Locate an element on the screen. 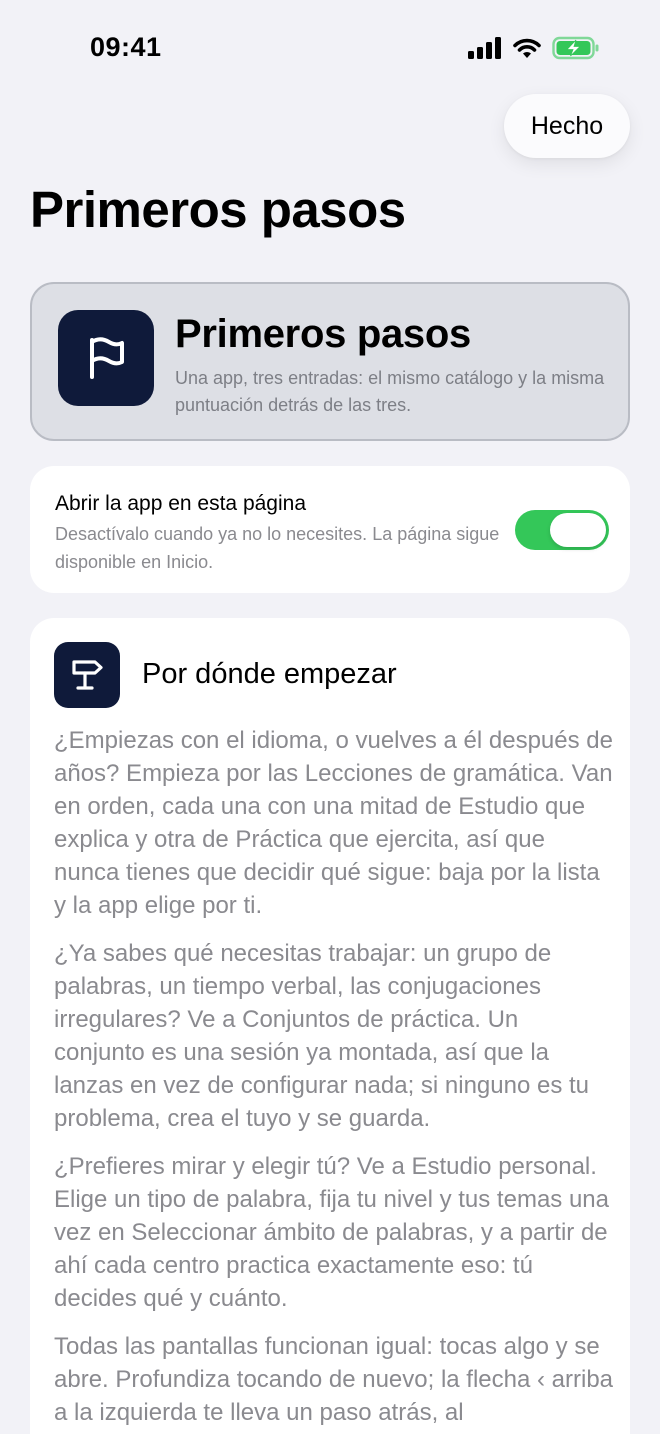 This screenshot has height=1434, width=660. setting-title: Abrir la app en esta página is located at coordinates (181, 503).